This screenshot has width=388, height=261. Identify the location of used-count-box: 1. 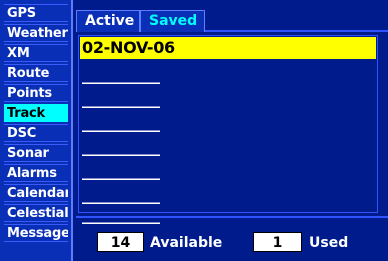
(277, 242).